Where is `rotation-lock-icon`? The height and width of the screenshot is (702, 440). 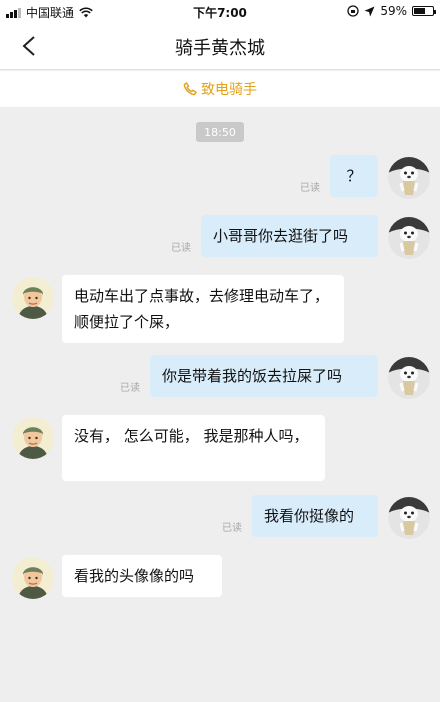
rotation-lock-icon is located at coordinates (353, 11).